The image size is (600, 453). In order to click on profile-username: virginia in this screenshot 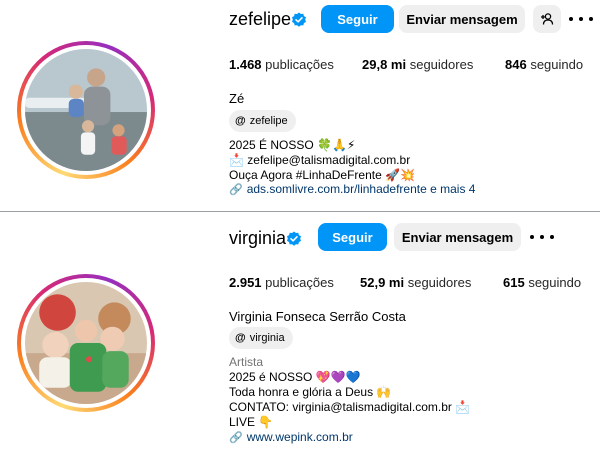, I will do `click(258, 238)`.